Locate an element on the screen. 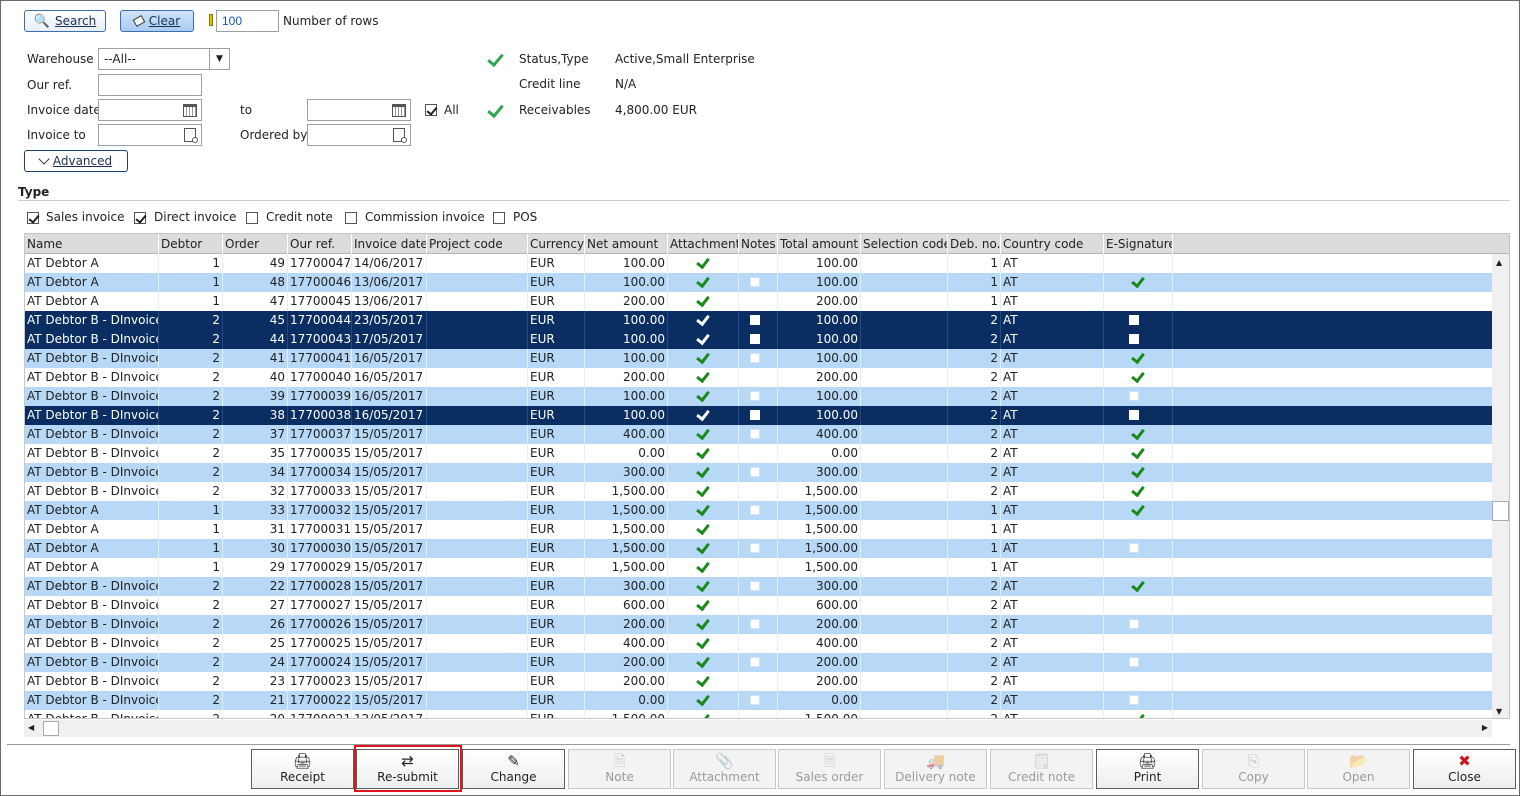  advanced-button: Advanced is located at coordinates (76, 161).